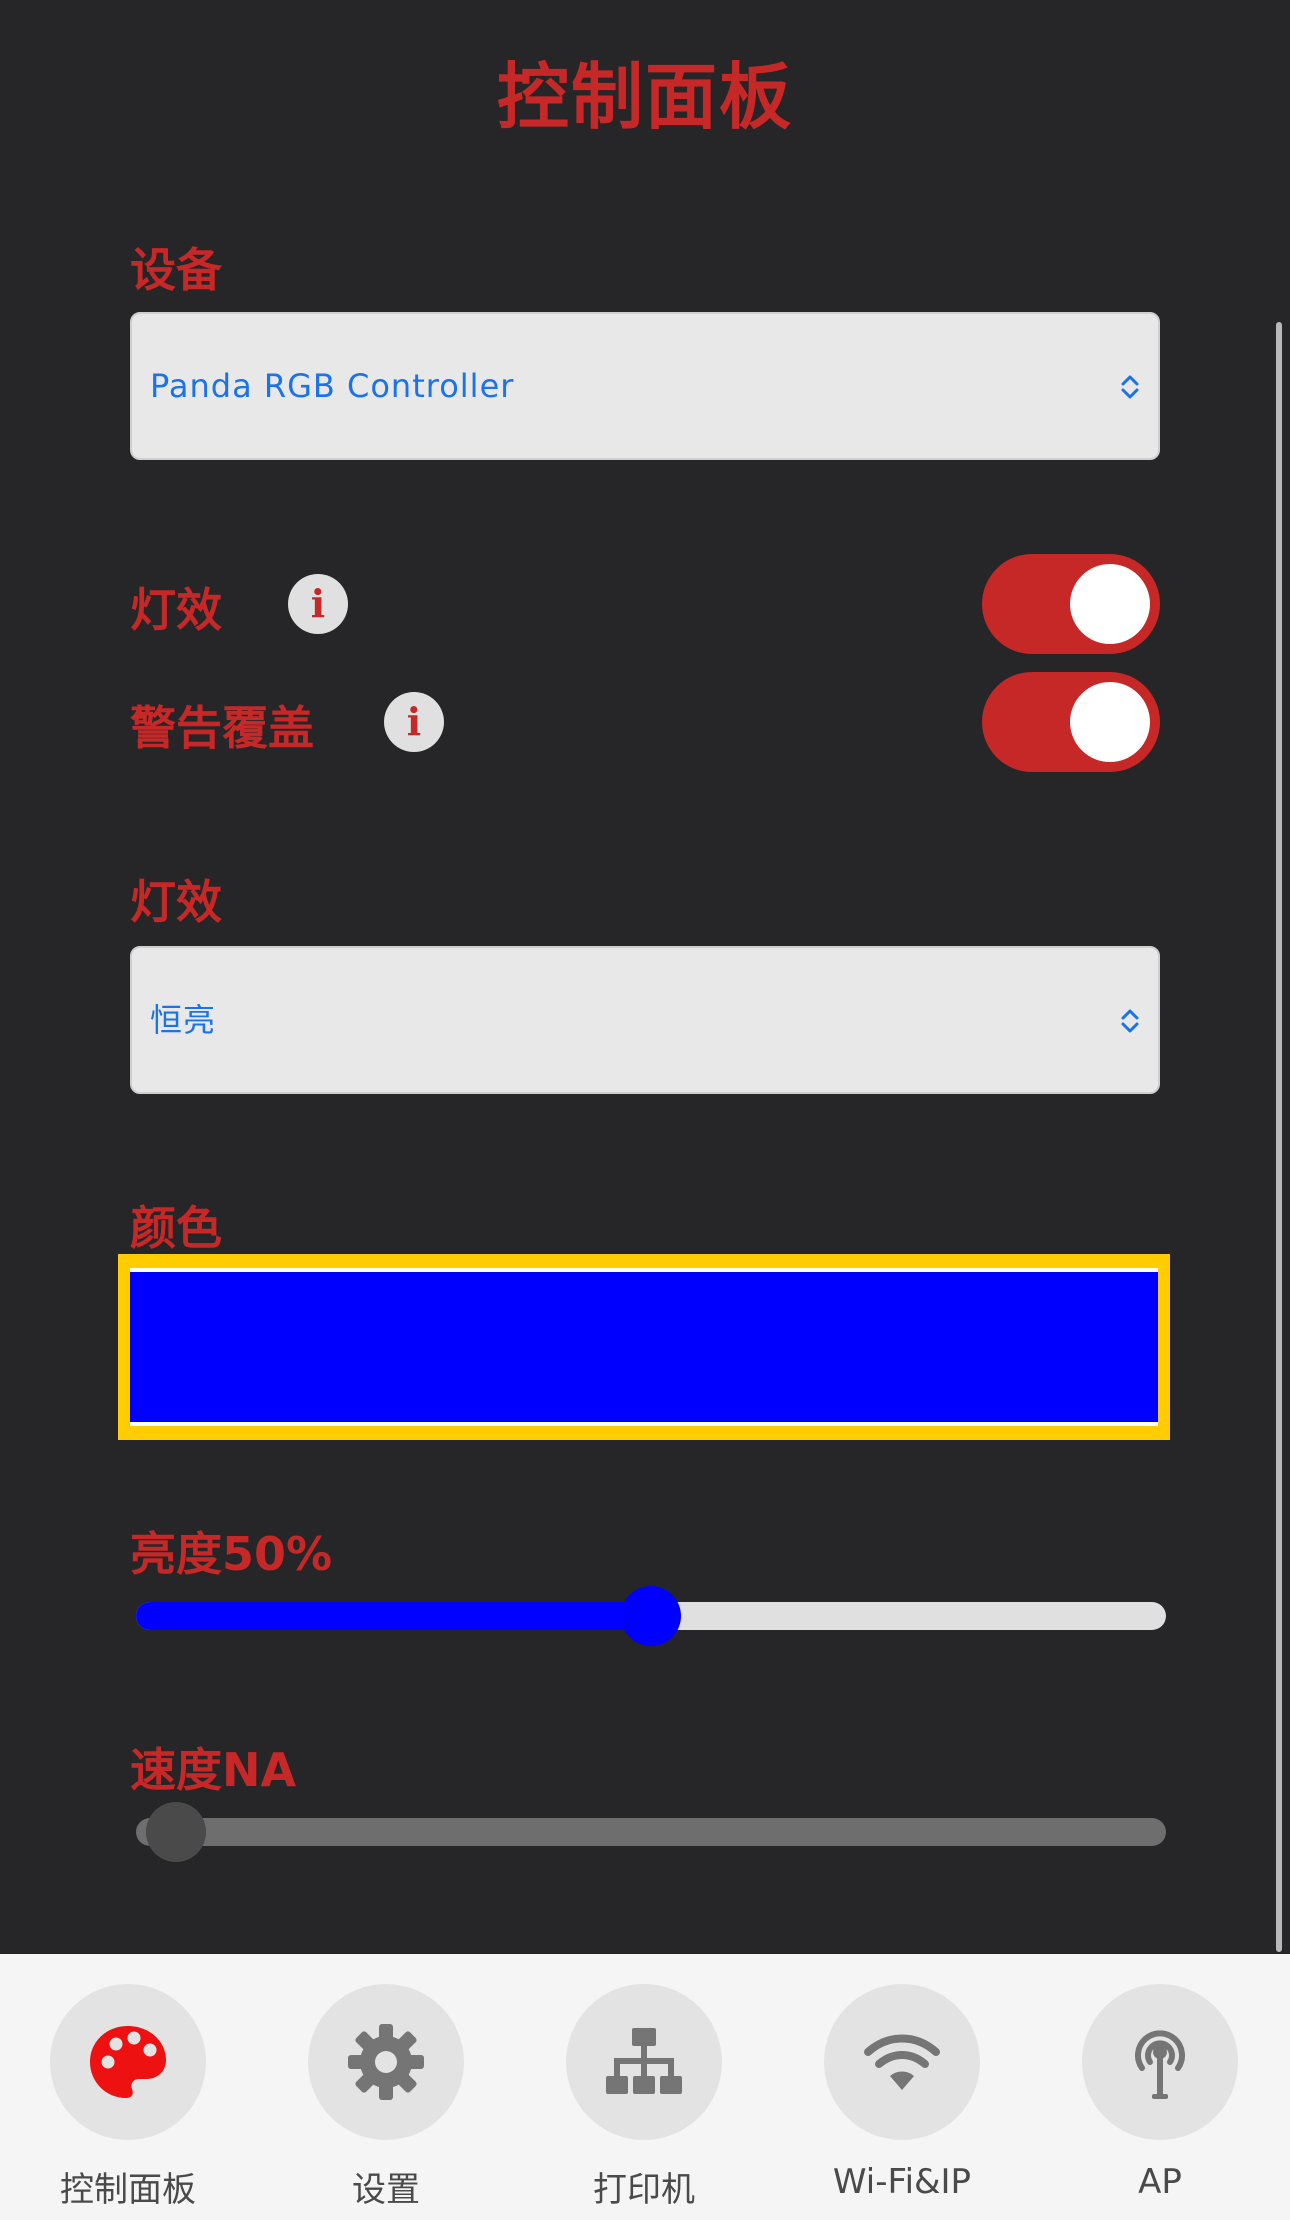 The width and height of the screenshot is (1290, 2220). I want to click on wifi-icon, so click(902, 2062).